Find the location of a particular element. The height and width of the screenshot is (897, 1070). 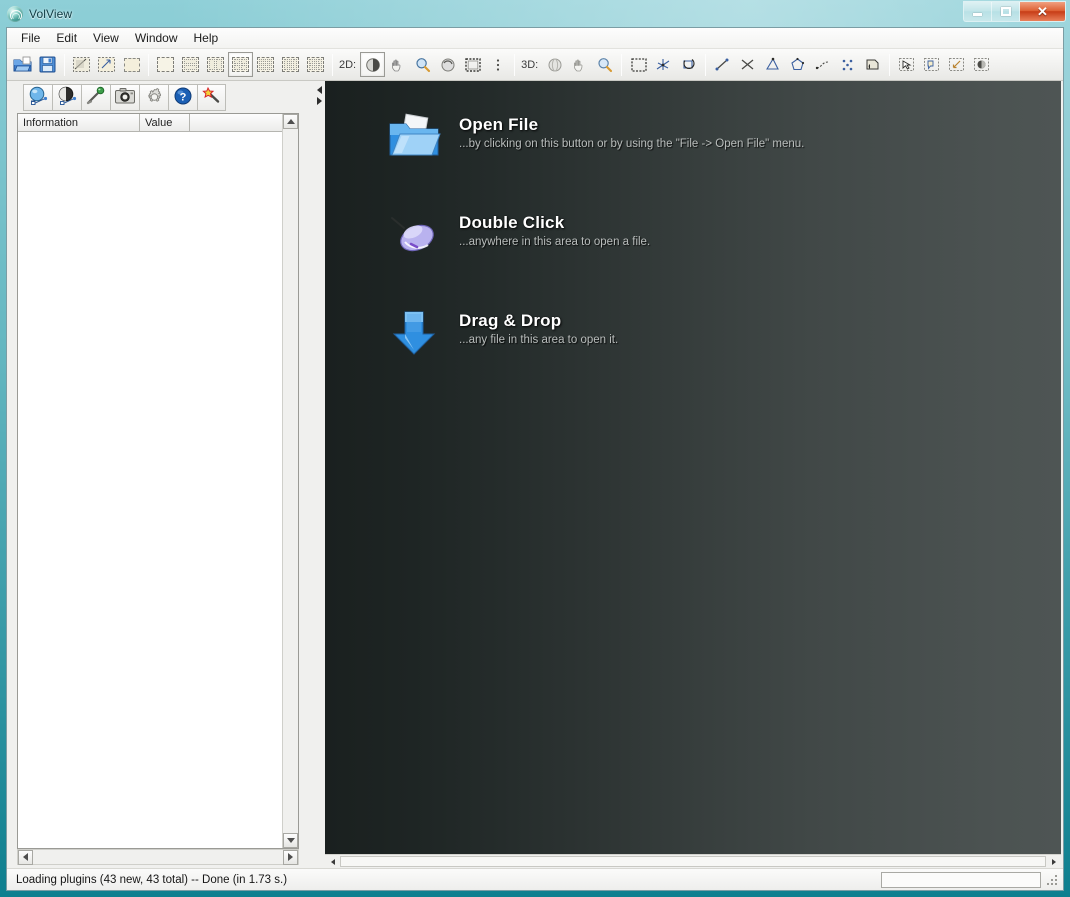

maximize-button is located at coordinates (1006, 11).